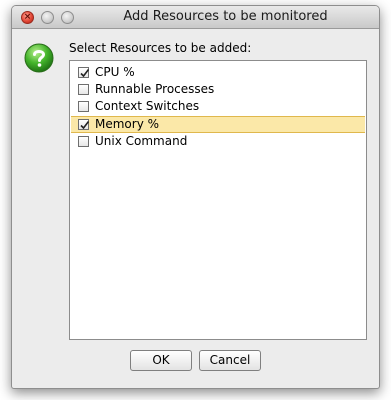 This screenshot has height=400, width=391. Describe the element at coordinates (127, 124) in the screenshot. I see `list-item-label: Memory %` at that location.